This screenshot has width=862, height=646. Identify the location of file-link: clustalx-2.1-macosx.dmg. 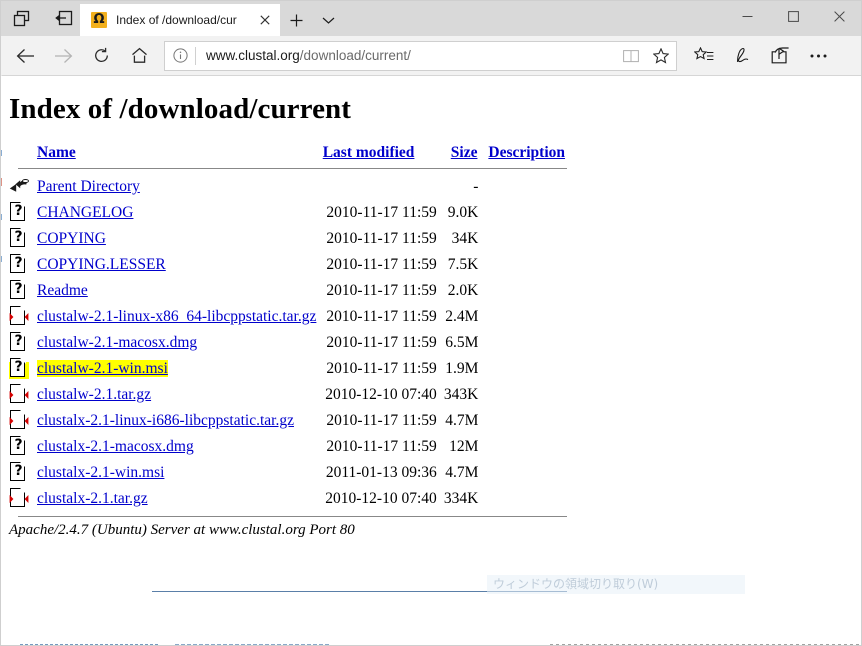
(115, 446).